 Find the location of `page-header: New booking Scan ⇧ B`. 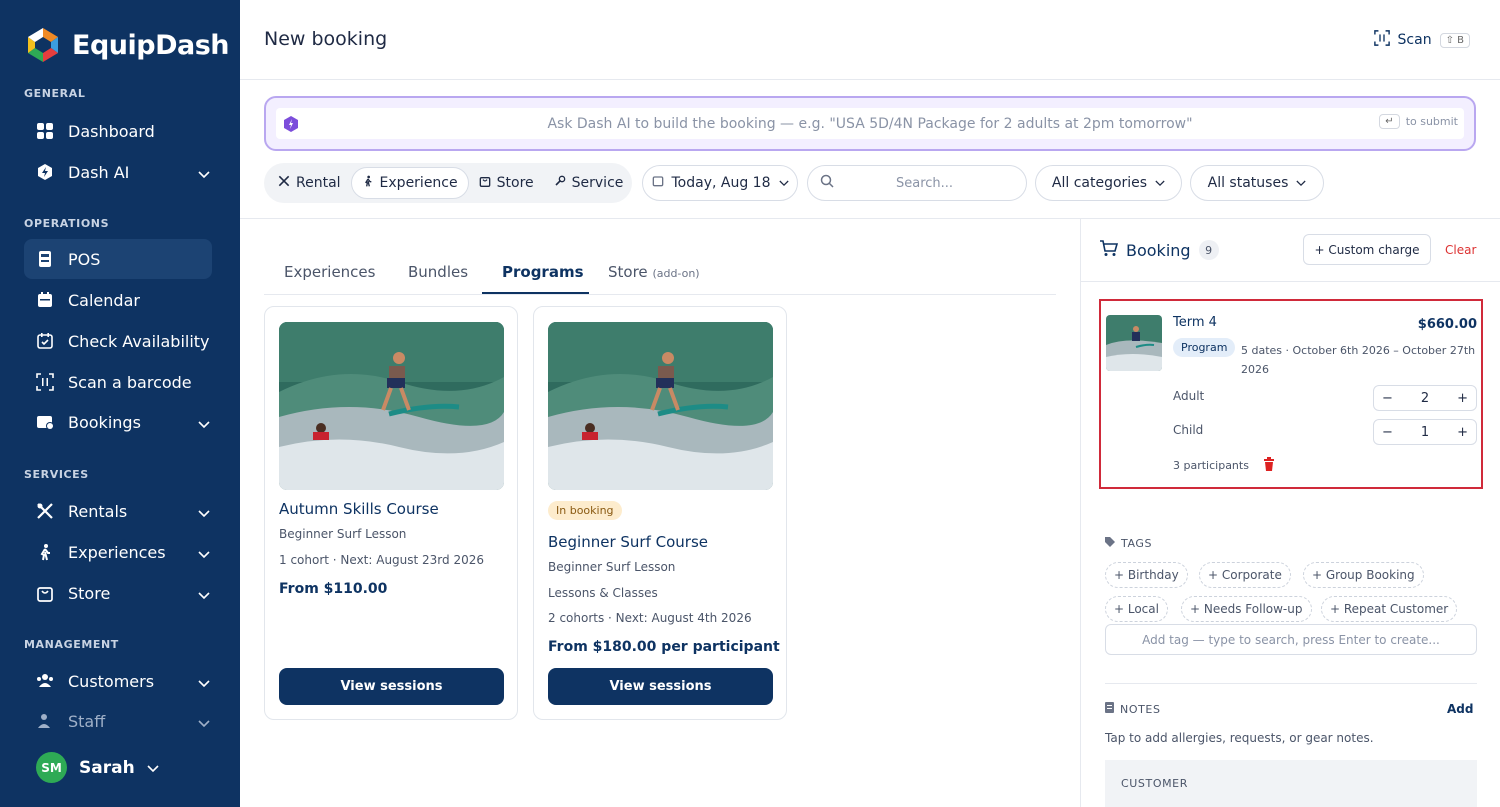

page-header: New booking Scan ⇧ B is located at coordinates (870, 40).